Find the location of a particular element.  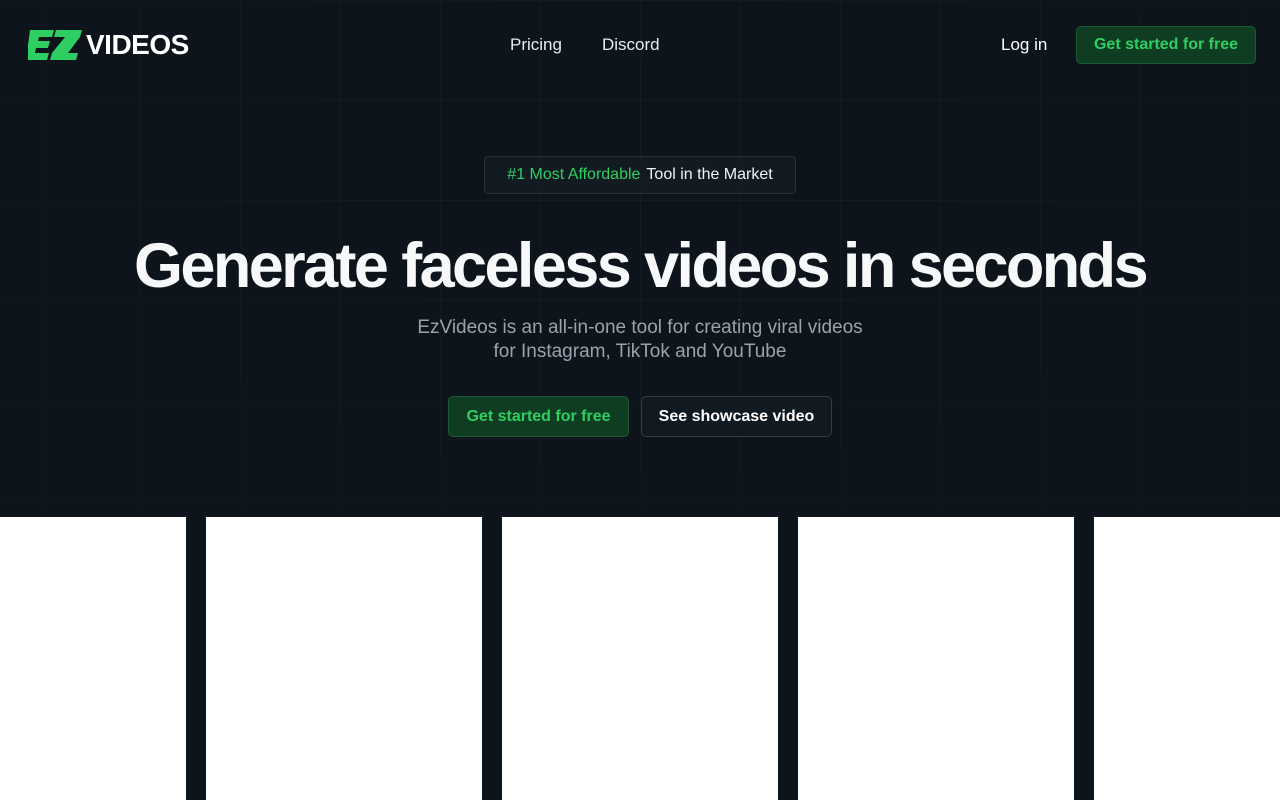

header-get-started-button: Get started for free is located at coordinates (1166, 45).